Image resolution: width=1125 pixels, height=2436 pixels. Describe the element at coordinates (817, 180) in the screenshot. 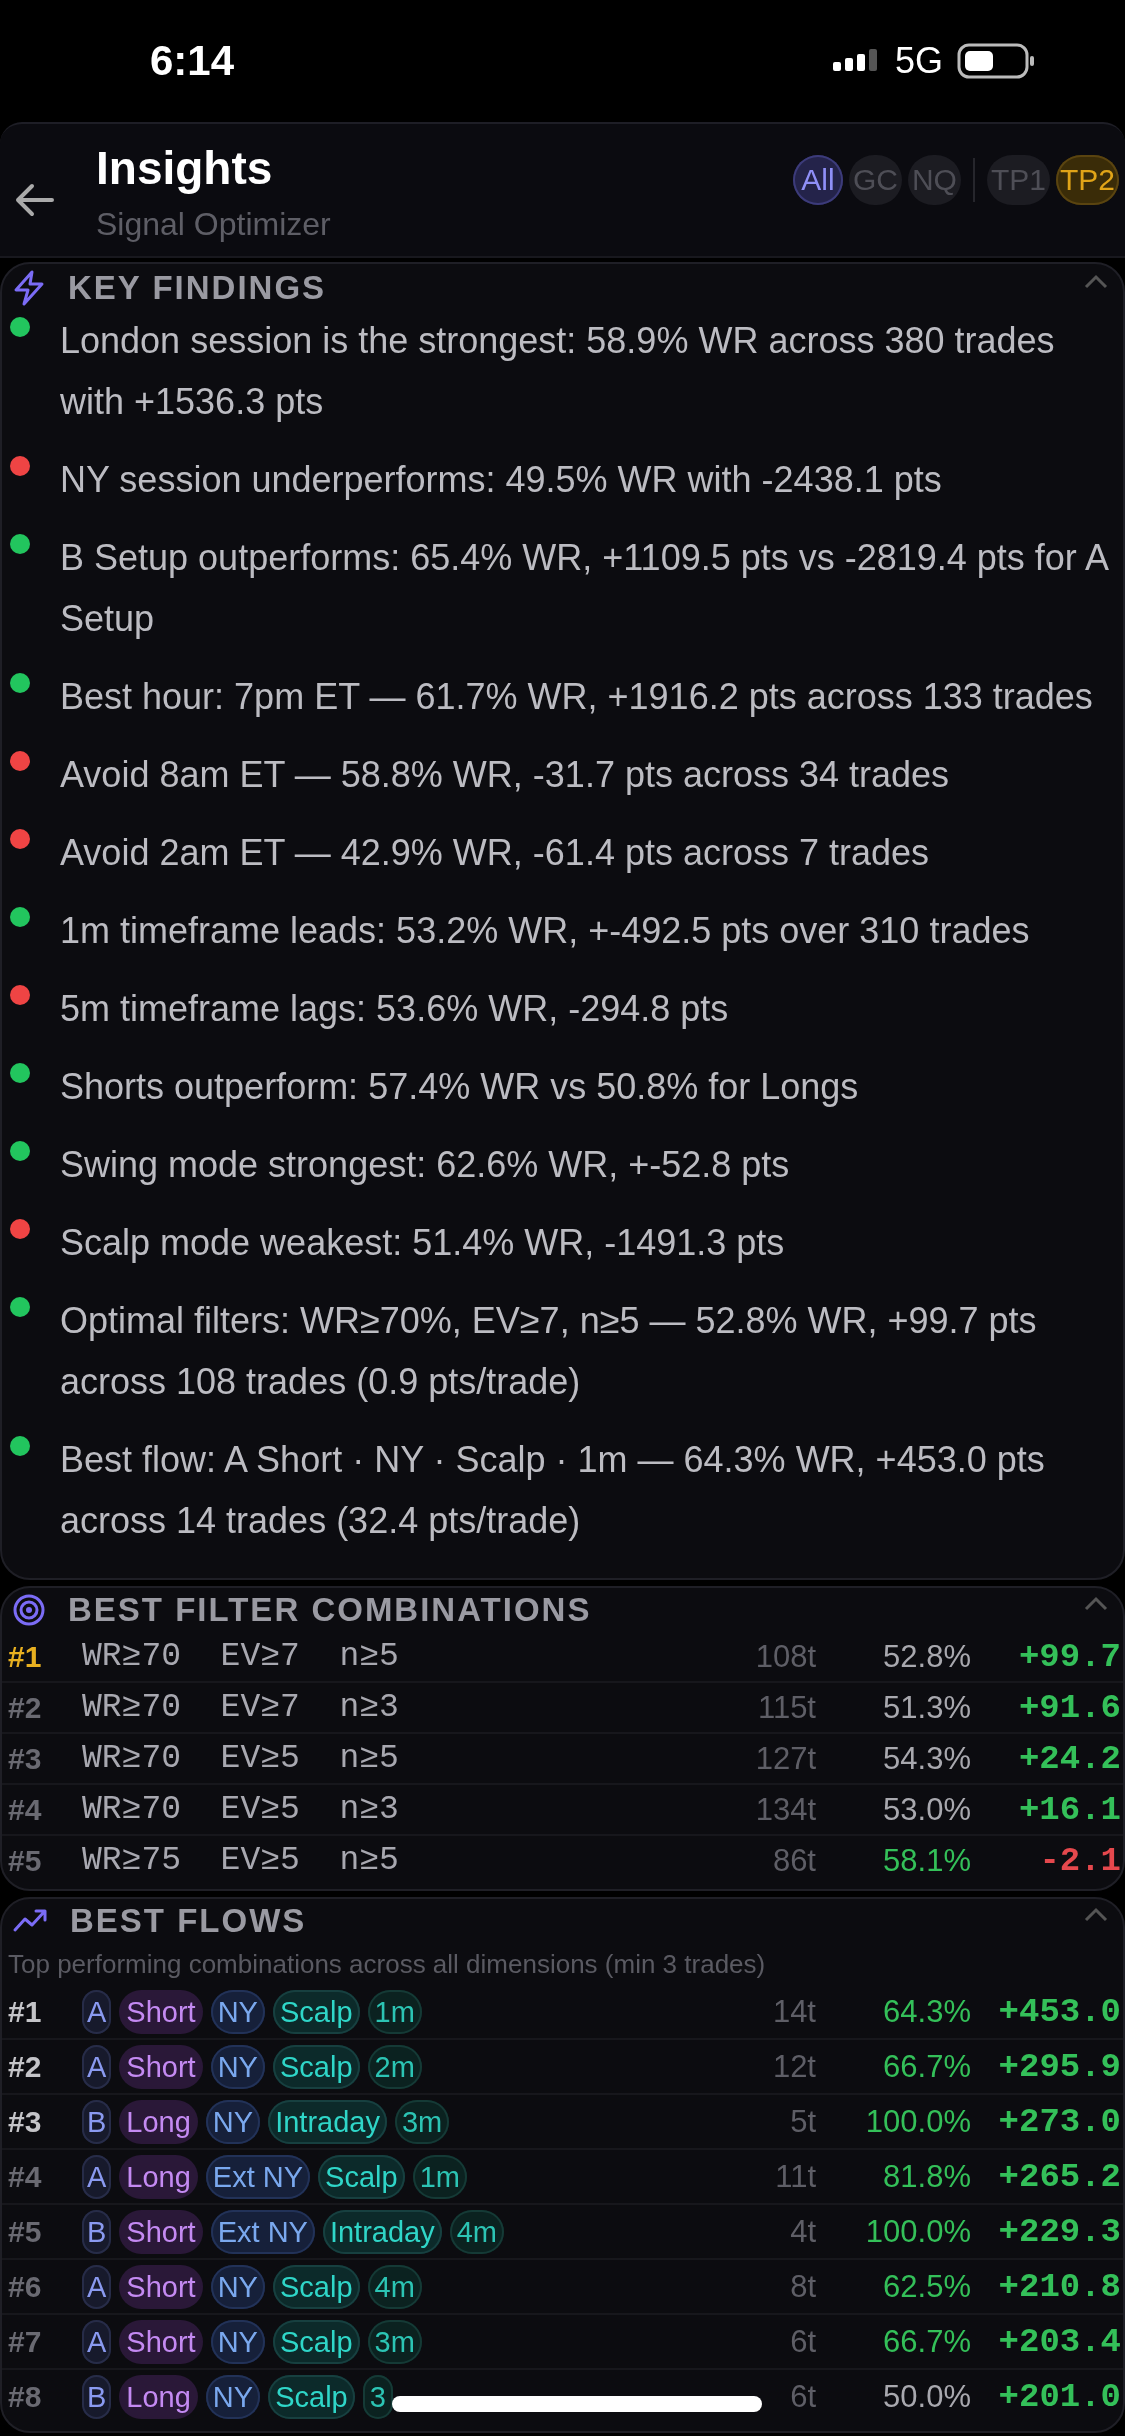

I see `filter-chip: All` at that location.